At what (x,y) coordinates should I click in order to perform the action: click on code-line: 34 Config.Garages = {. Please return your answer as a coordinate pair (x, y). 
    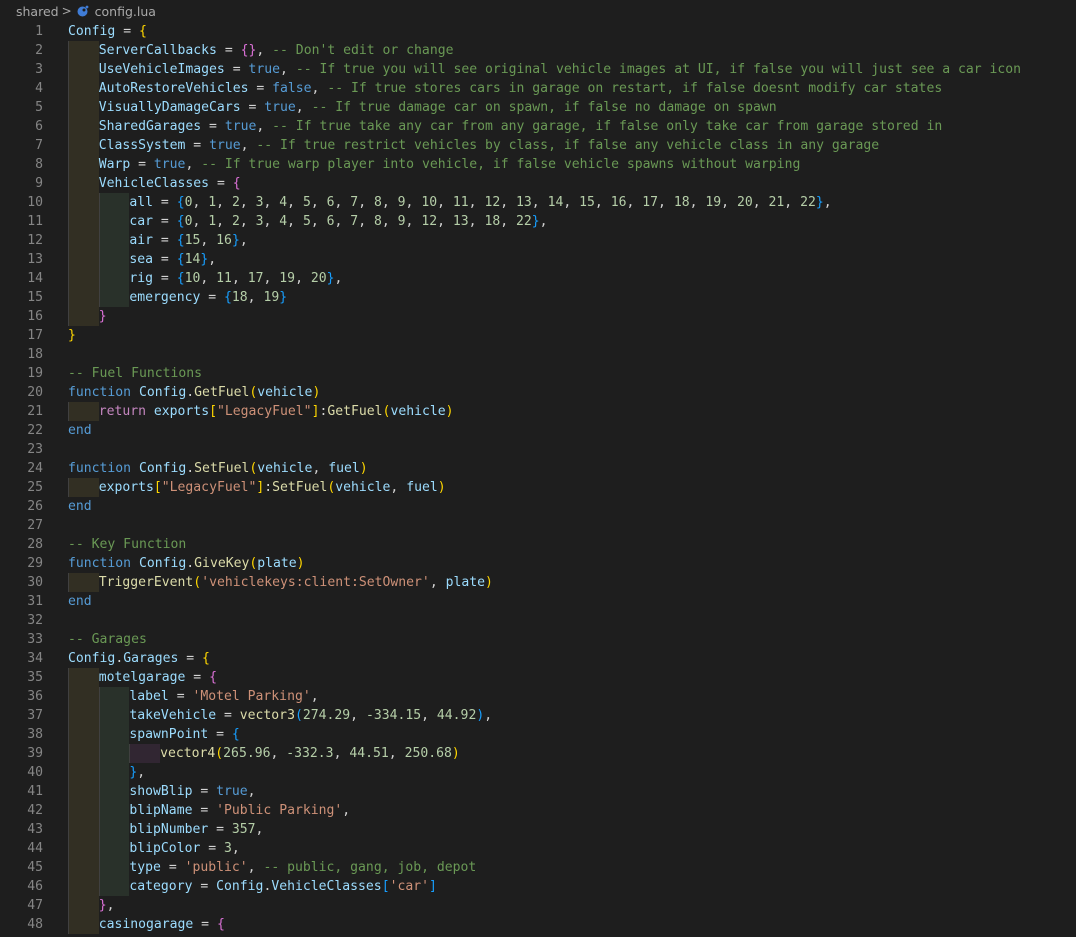
    Looking at the image, I should click on (538, 658).